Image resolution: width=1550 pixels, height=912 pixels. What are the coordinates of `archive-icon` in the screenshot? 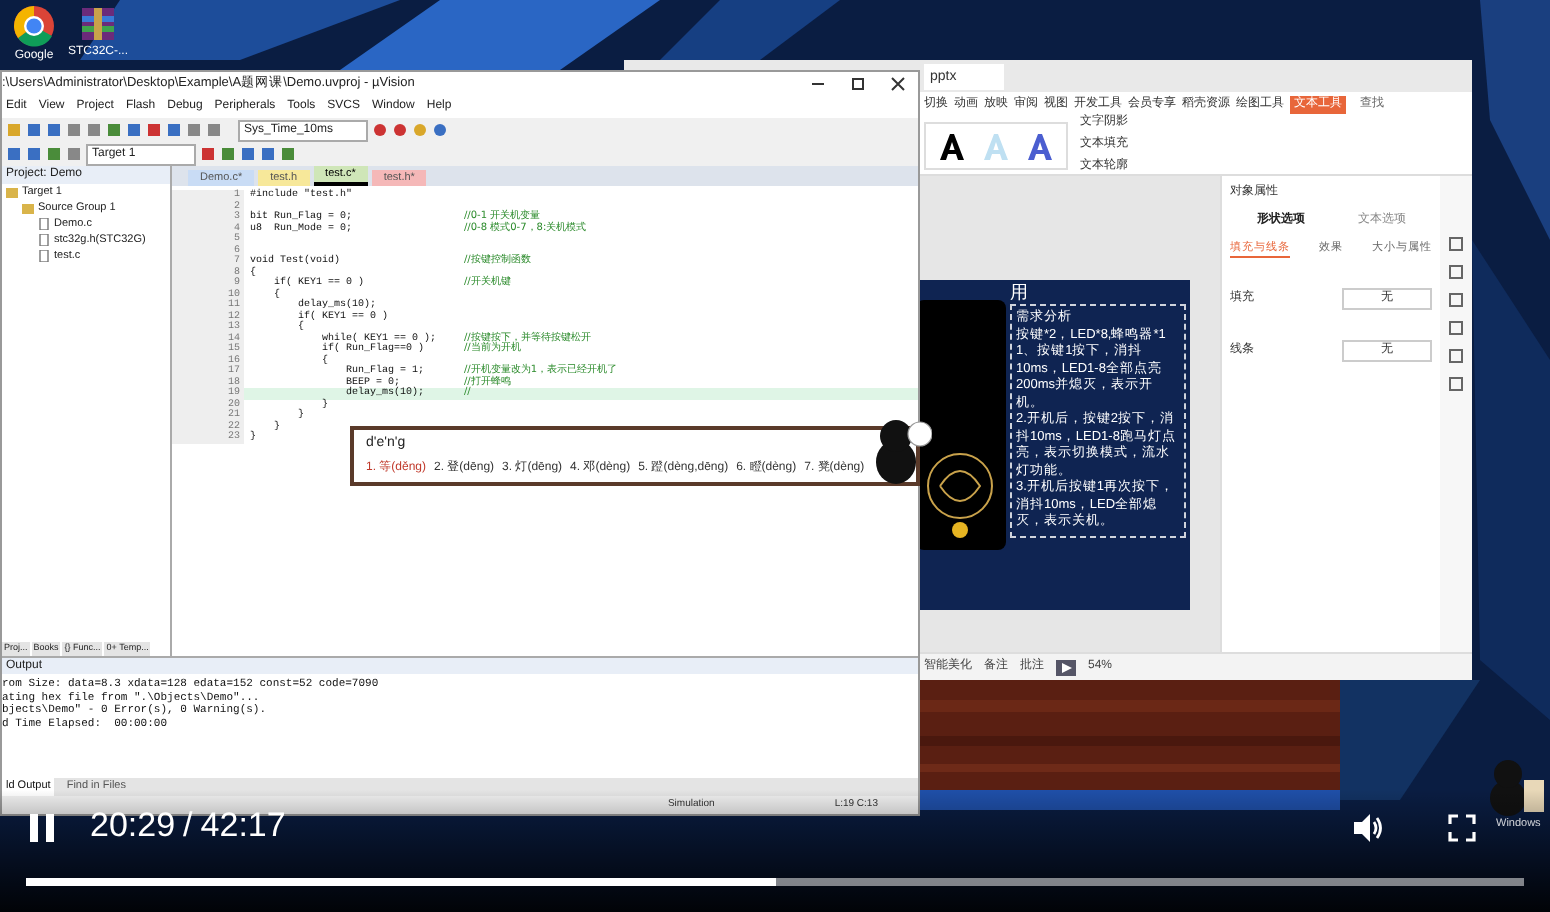 It's located at (98, 24).